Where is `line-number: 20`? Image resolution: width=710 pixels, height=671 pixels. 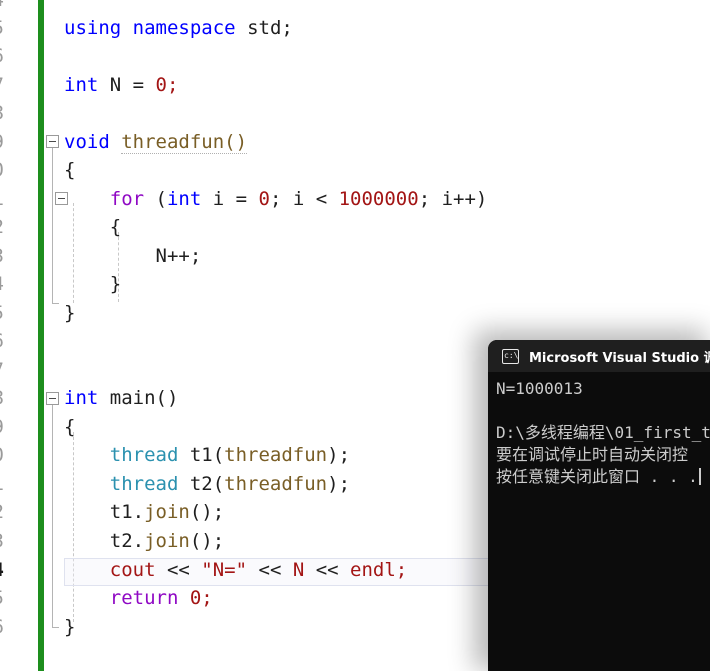 line-number: 20 is located at coordinates (2, 170).